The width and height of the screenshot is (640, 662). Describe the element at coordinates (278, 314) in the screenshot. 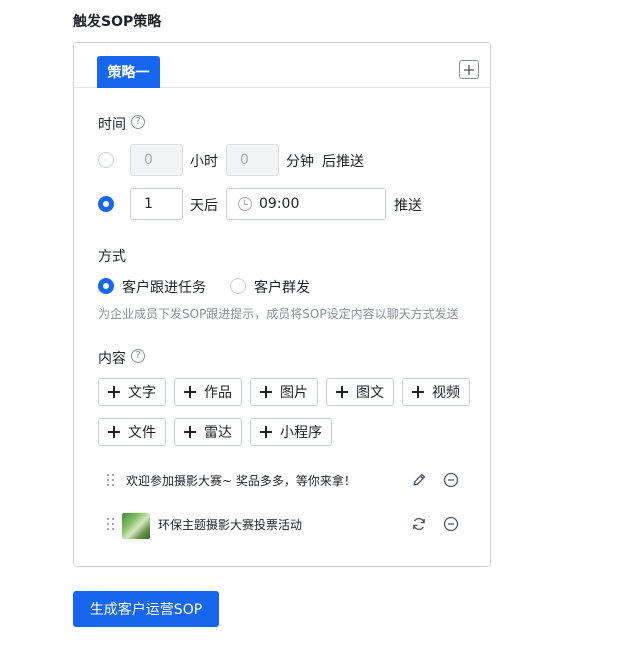

I see `method-hint: 为企业成员下发SOP跟进提示，成员将SOP设定内容以聊天方式发送` at that location.